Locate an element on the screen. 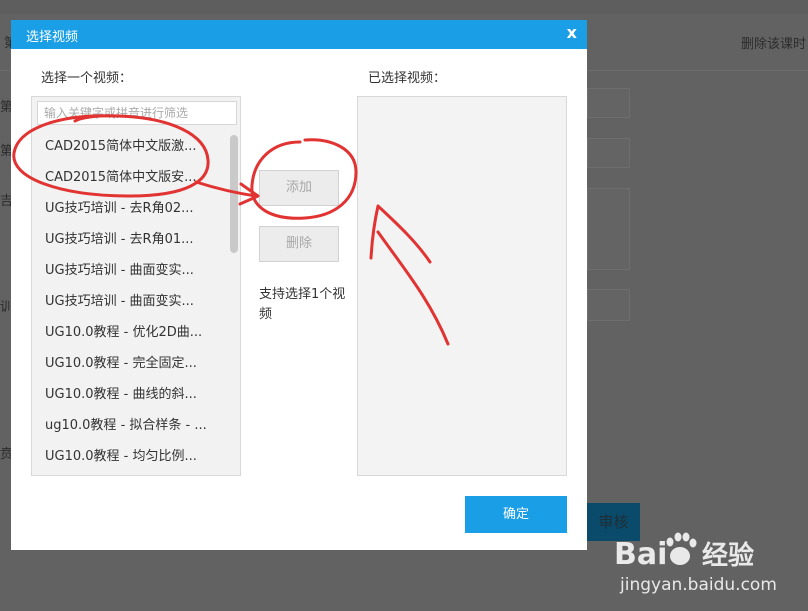 This screenshot has height=611, width=808. paw-icon is located at coordinates (681, 548).